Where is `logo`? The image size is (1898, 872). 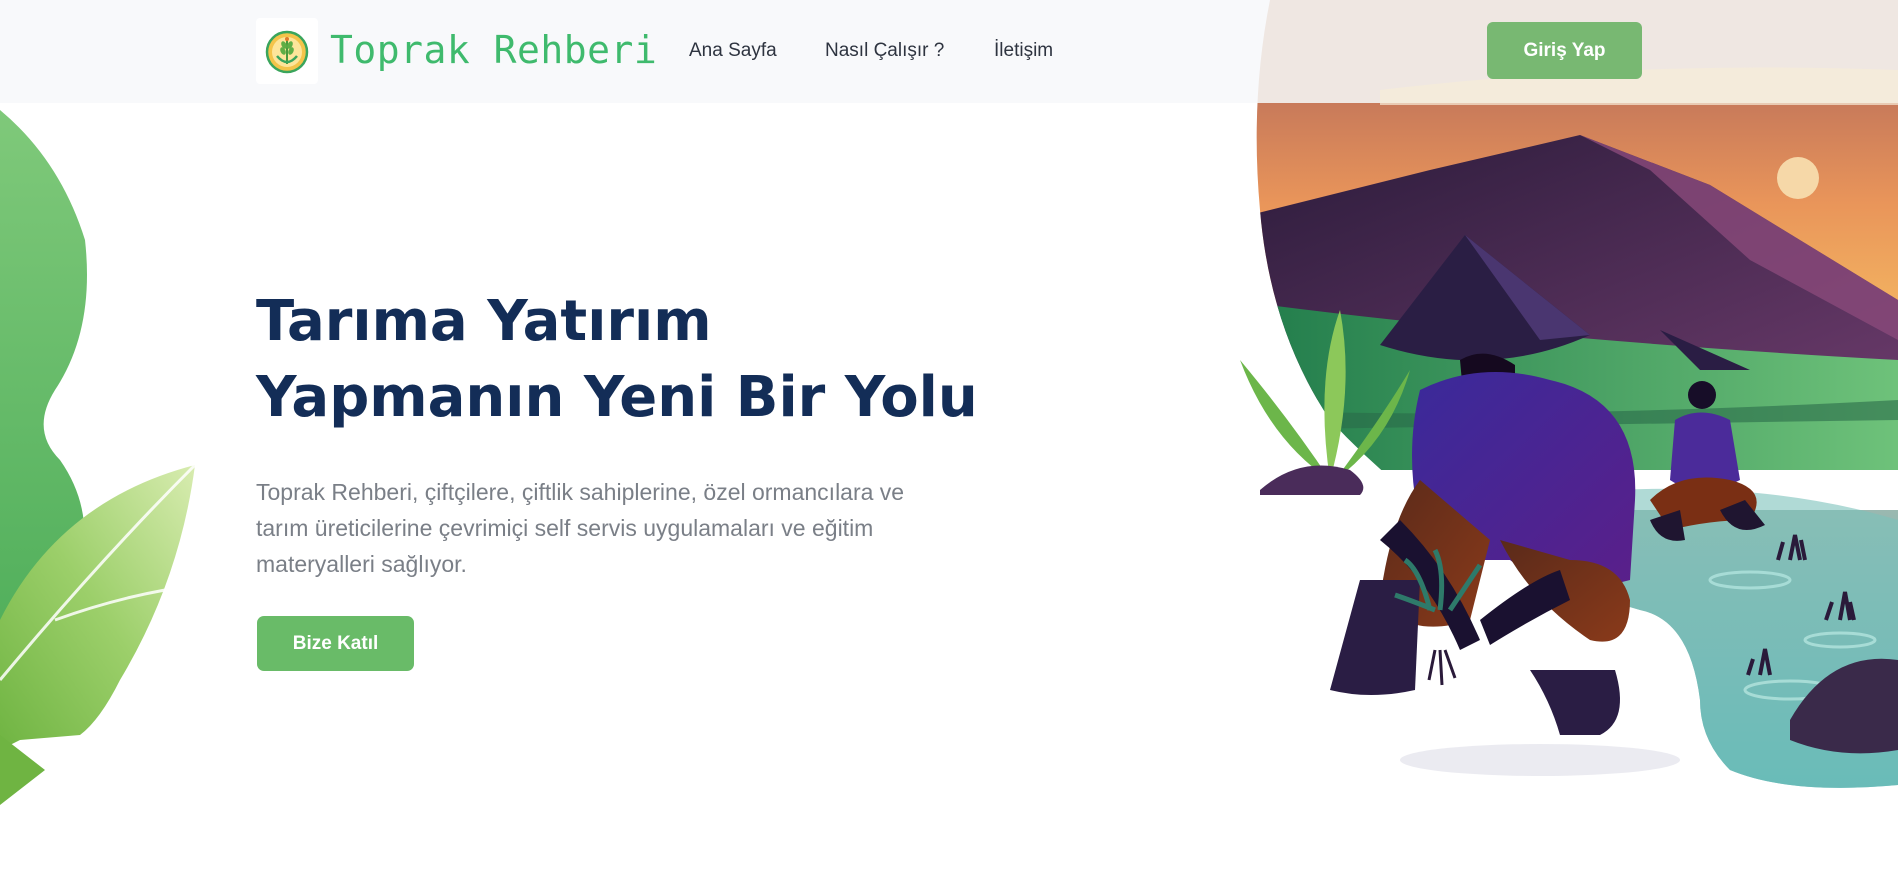
logo is located at coordinates (287, 51).